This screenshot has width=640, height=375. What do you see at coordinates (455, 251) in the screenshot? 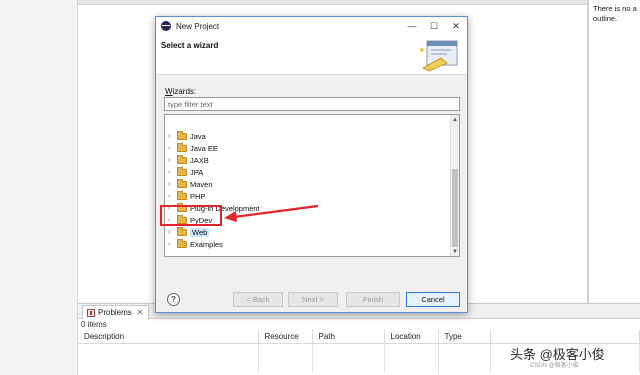
I see `scroll-down-icon: ▼` at bounding box center [455, 251].